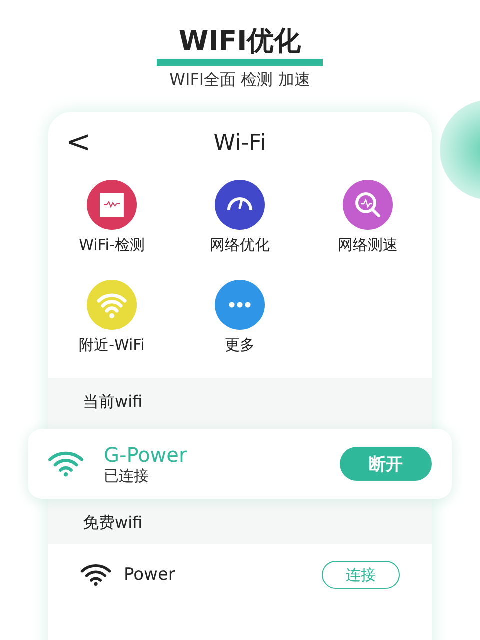 The image size is (480, 640). What do you see at coordinates (240, 245) in the screenshot?
I see `feature-label: 网络优化` at bounding box center [240, 245].